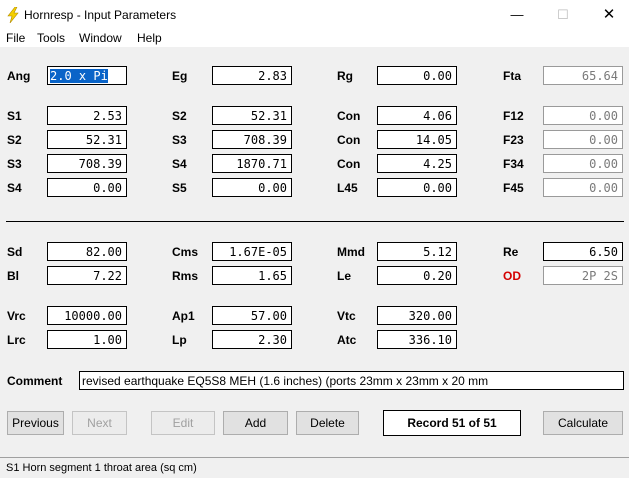 Image resolution: width=629 pixels, height=478 pixels. Describe the element at coordinates (517, 15) in the screenshot. I see `minimize-button: —` at that location.